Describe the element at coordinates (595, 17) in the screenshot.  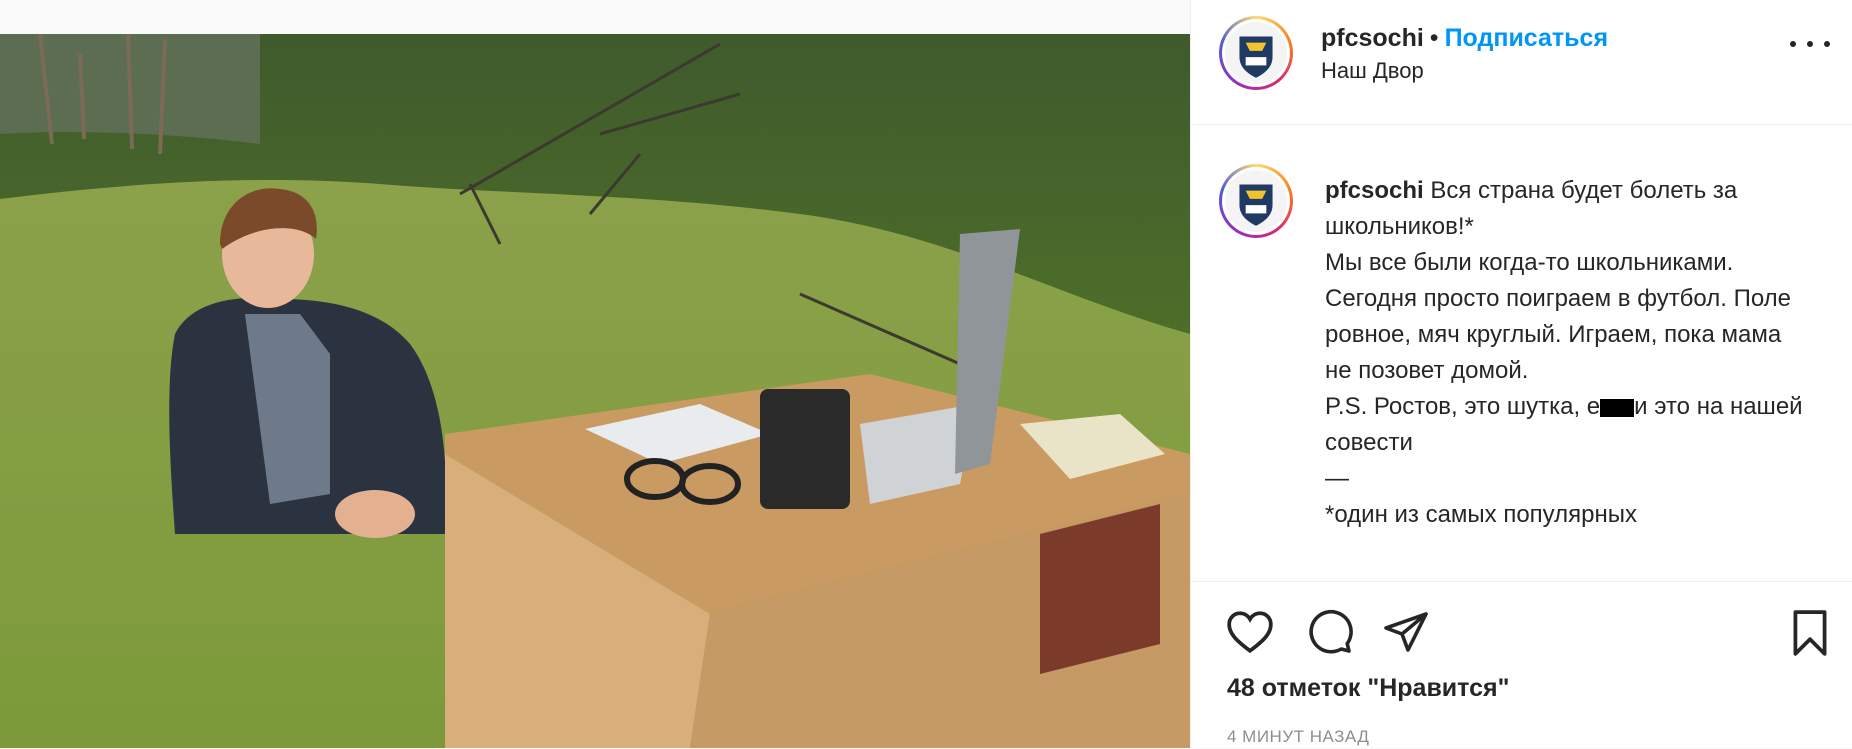
I see `top-bar` at that location.